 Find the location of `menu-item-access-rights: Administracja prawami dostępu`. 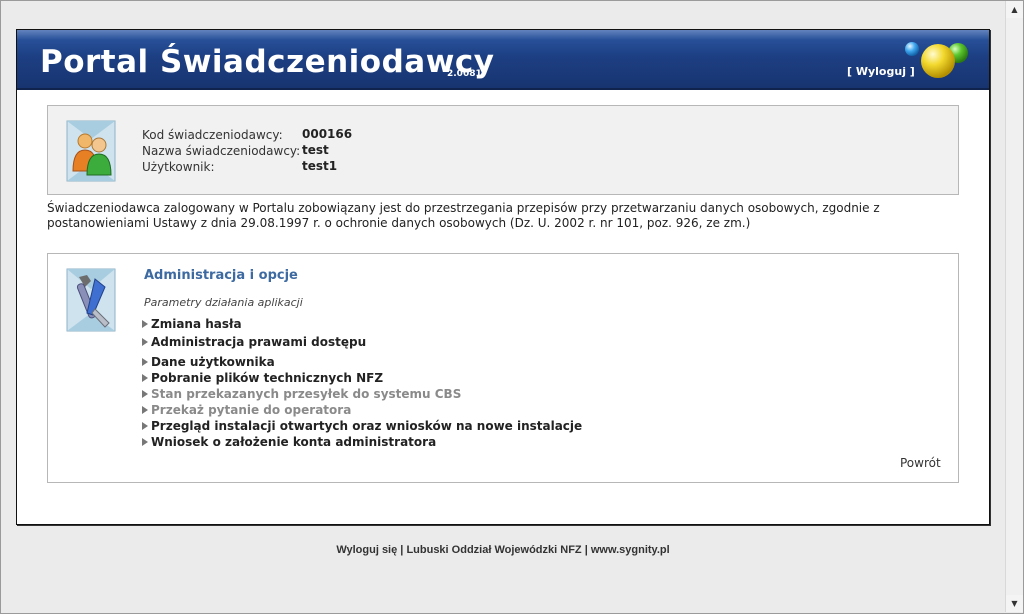

menu-item-access-rights: Administracja prawami dostępu is located at coordinates (254, 342).